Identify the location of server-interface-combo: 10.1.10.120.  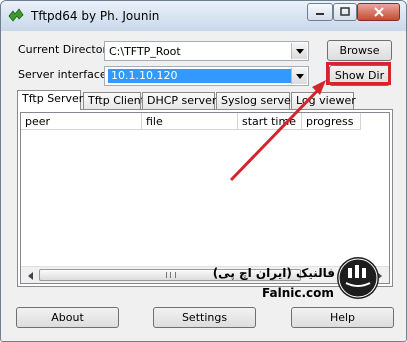
(206, 76).